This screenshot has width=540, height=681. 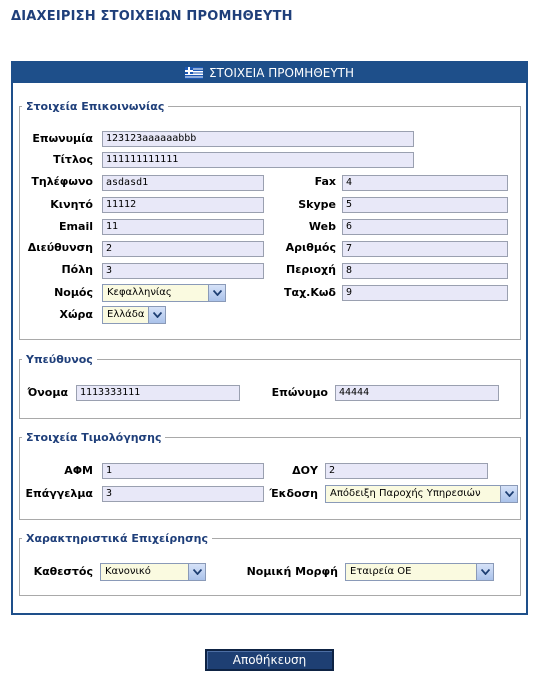 What do you see at coordinates (73, 292) in the screenshot?
I see `nomos-label: Νομός` at bounding box center [73, 292].